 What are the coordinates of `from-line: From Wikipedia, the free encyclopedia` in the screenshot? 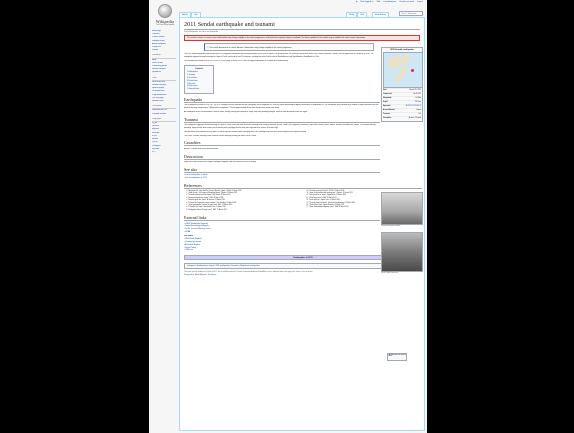 It's located at (201, 32).